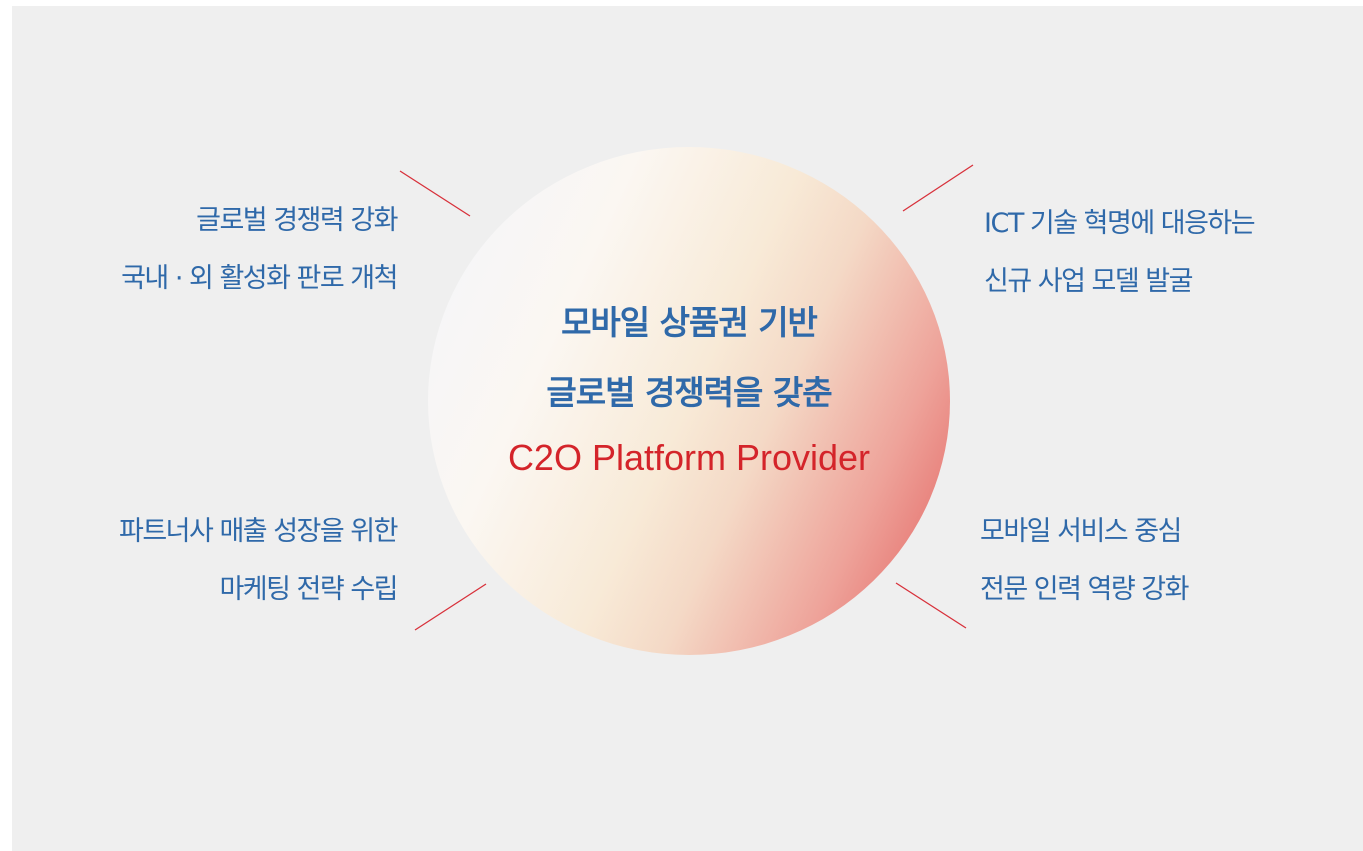 Image resolution: width=1363 pixels, height=851 pixels. I want to click on connector-top-right, so click(938, 188).